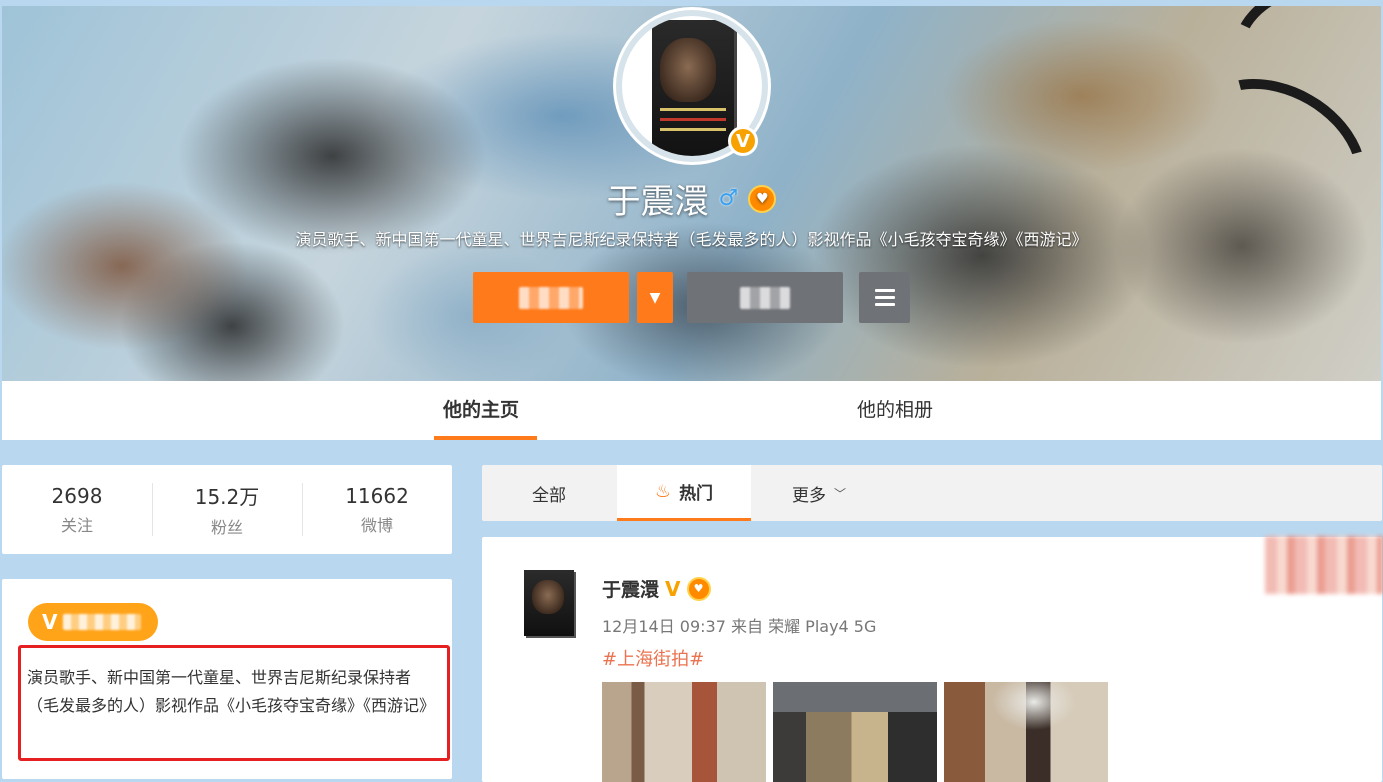 This screenshot has width=1383, height=782. Describe the element at coordinates (693, 88) in the screenshot. I see `book-cover-image` at that location.